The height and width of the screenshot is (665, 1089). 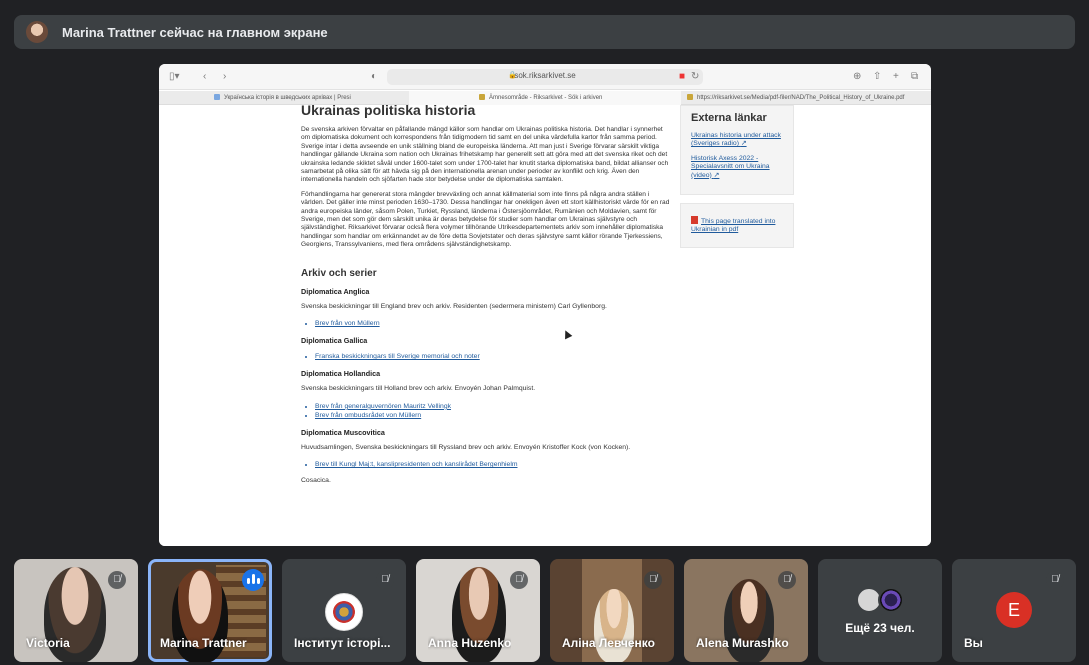 I want to click on series-links: Brev från von Müllern, so click(x=493, y=323).